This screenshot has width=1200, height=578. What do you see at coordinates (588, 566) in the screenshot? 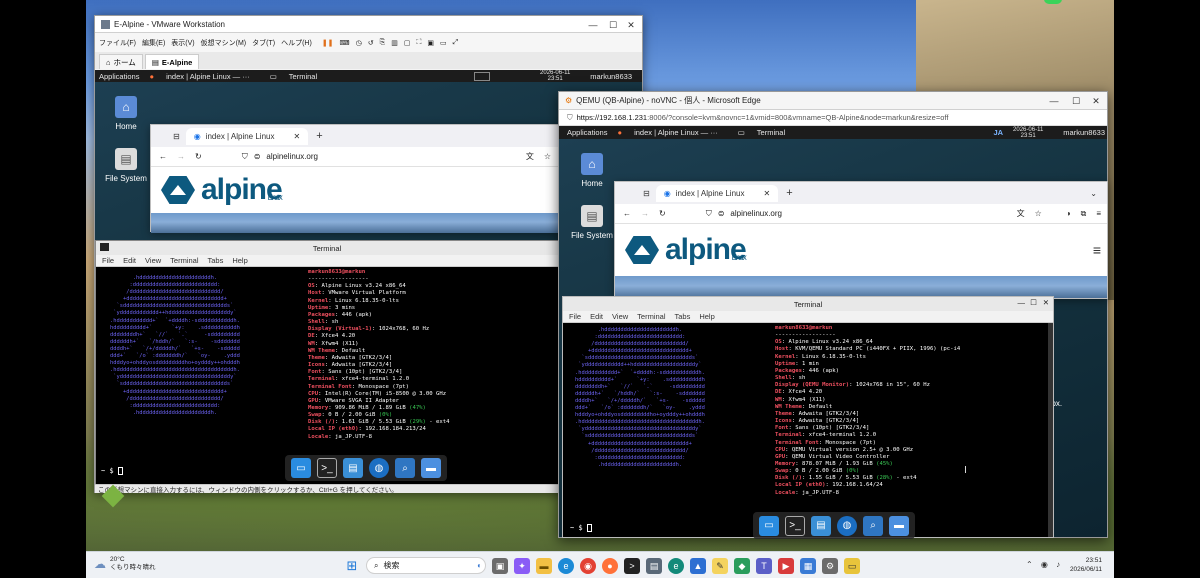
I see `chrome-icon: ◉` at bounding box center [588, 566].